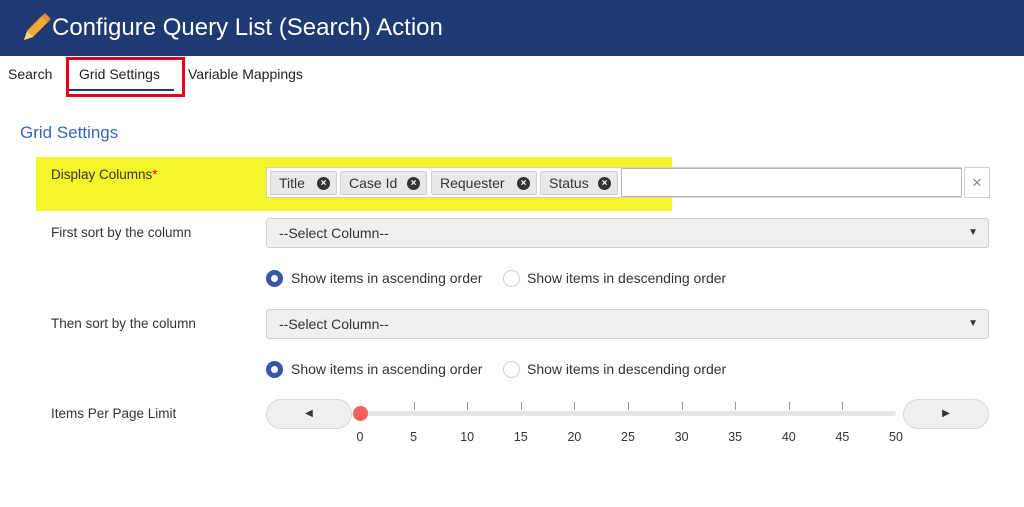 This screenshot has height=507, width=1024. Describe the element at coordinates (247, 27) in the screenshot. I see `page-title: Configure Query List (Search) Action` at that location.